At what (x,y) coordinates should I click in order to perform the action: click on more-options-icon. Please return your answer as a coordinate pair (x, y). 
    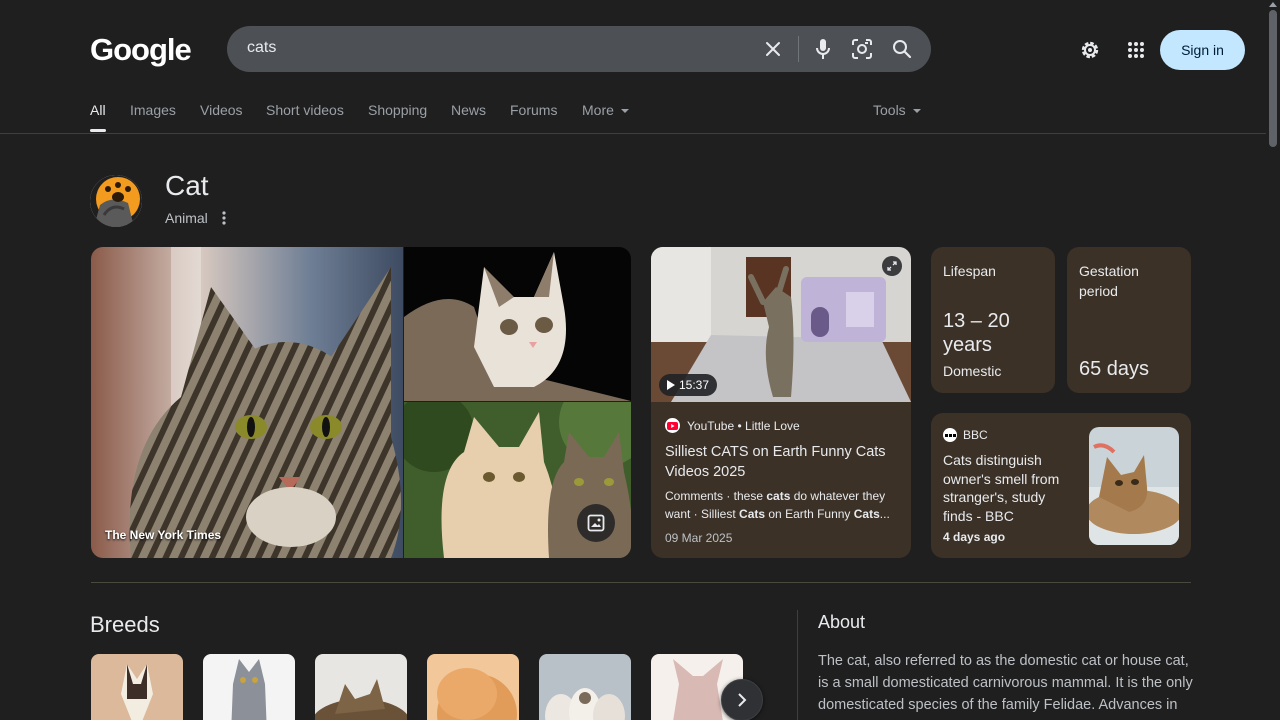
    Looking at the image, I should click on (224, 218).